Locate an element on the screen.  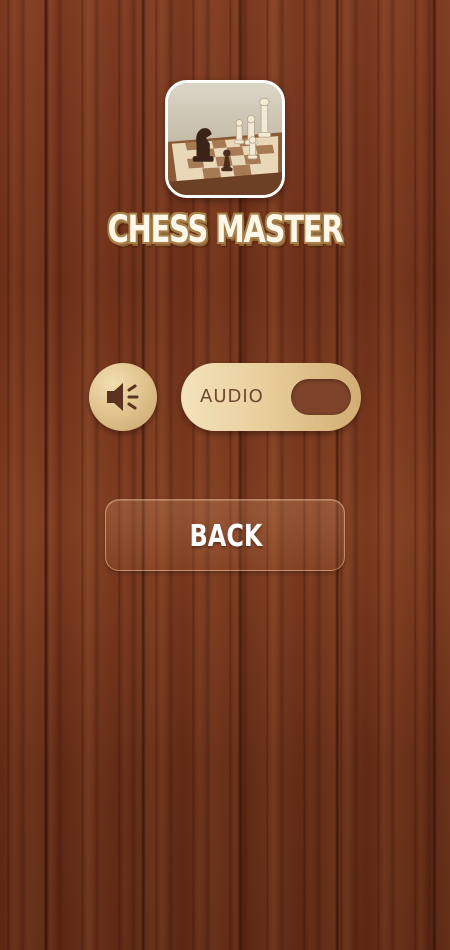
back-button-label: BACK is located at coordinates (226, 536).